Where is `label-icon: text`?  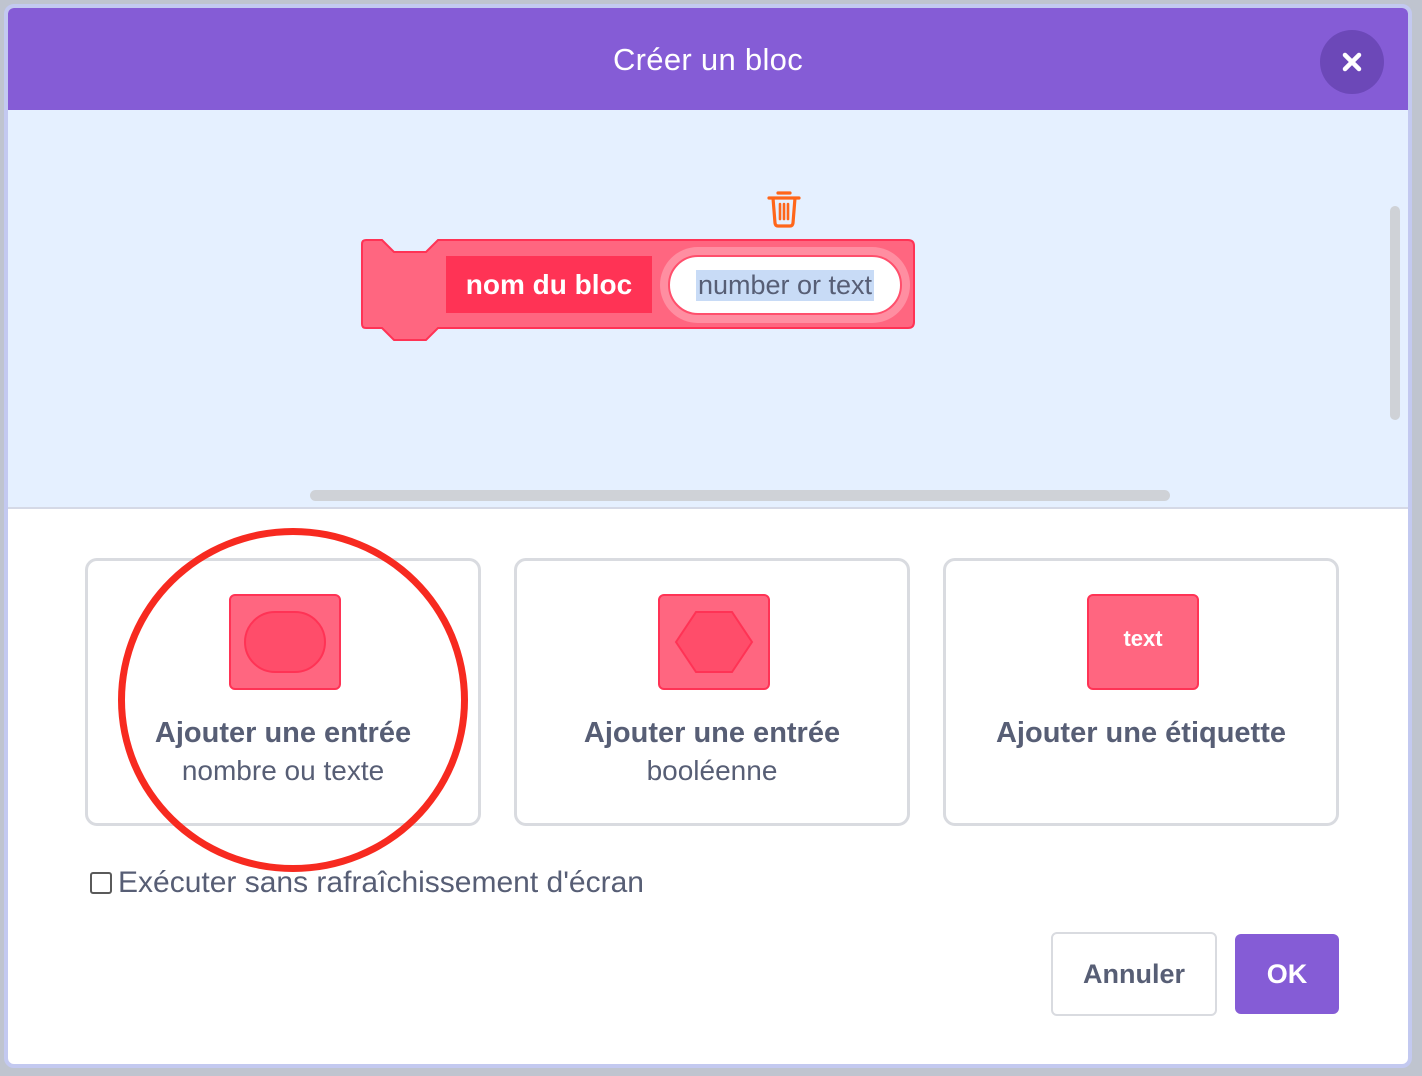 label-icon: text is located at coordinates (1143, 642).